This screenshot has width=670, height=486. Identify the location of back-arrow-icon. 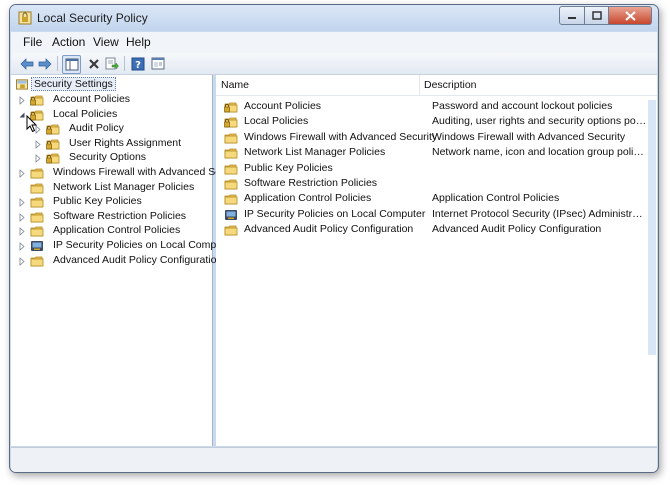
(26, 63).